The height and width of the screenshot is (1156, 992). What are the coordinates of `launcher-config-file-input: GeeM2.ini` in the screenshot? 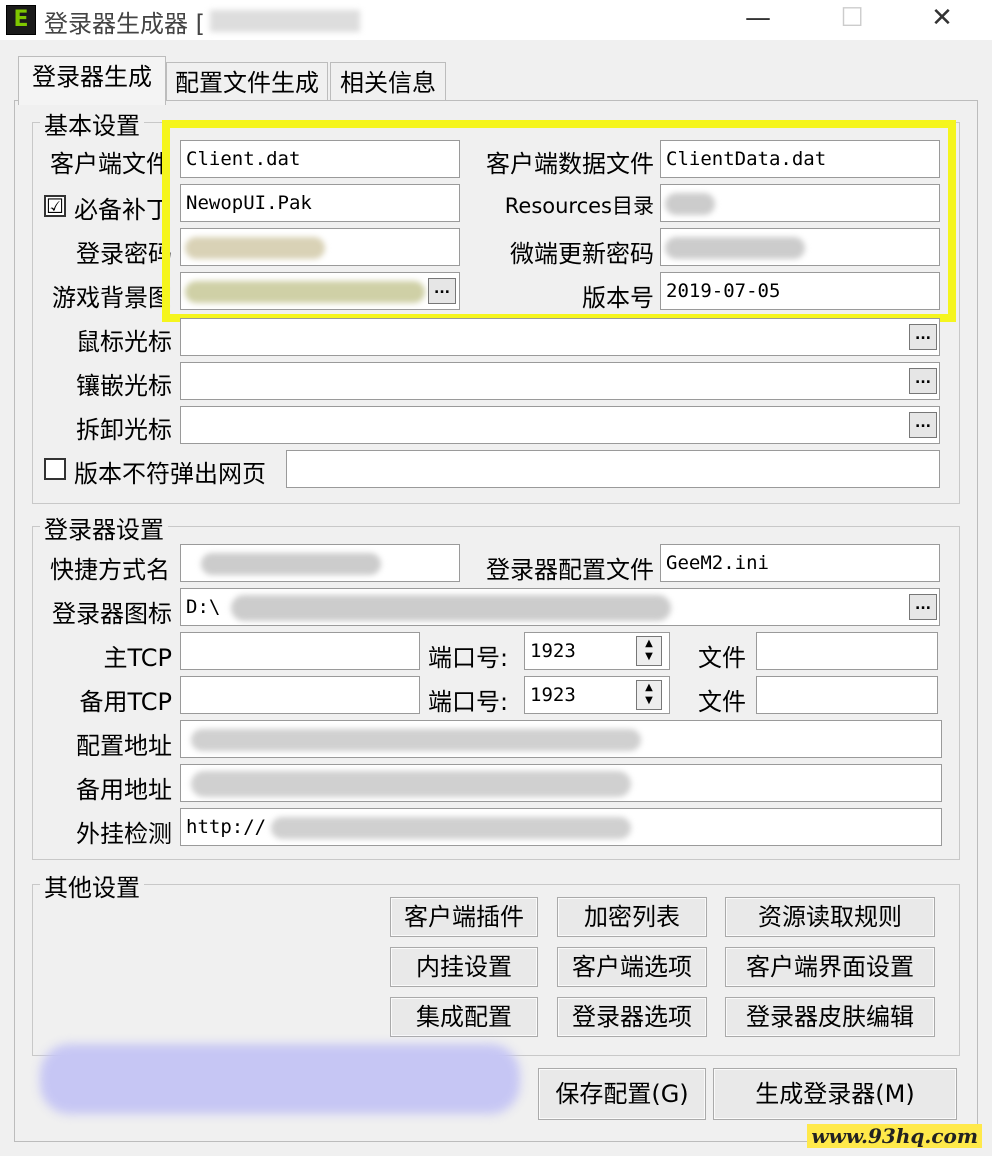 It's located at (800, 563).